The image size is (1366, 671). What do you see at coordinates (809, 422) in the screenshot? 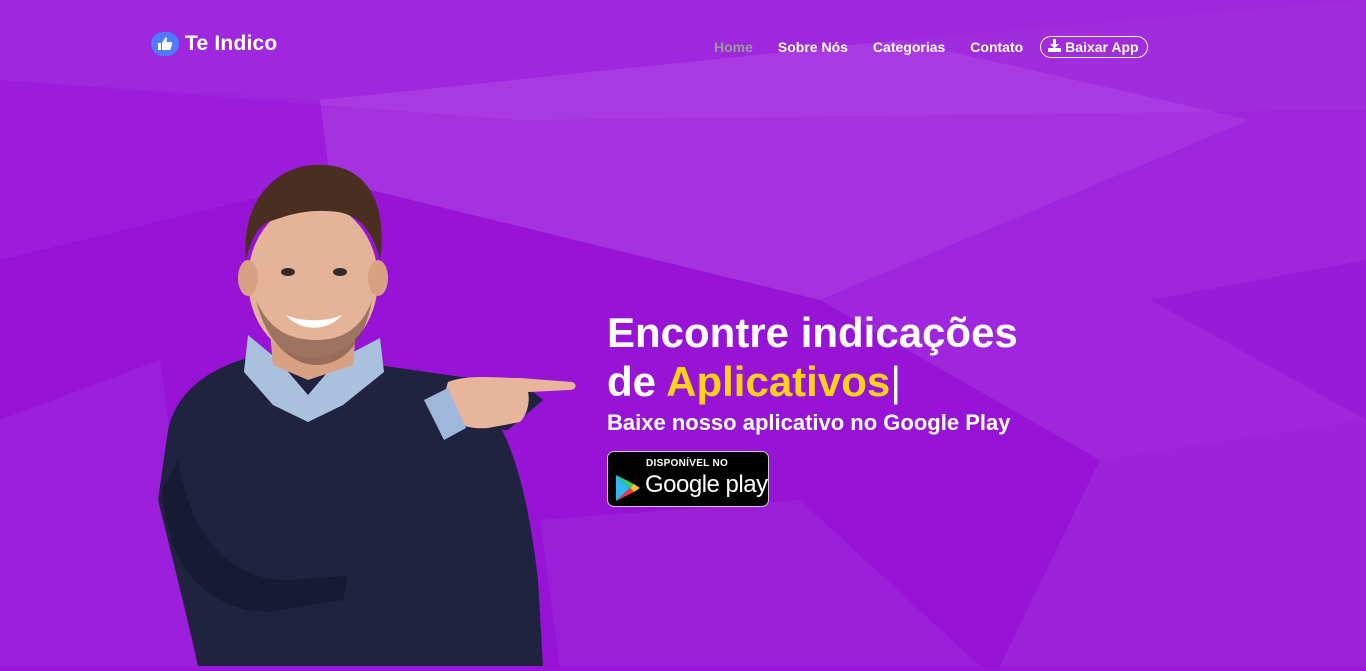
I see `hero-subtitle: Baixe nosso aplicativo no Google Play` at bounding box center [809, 422].